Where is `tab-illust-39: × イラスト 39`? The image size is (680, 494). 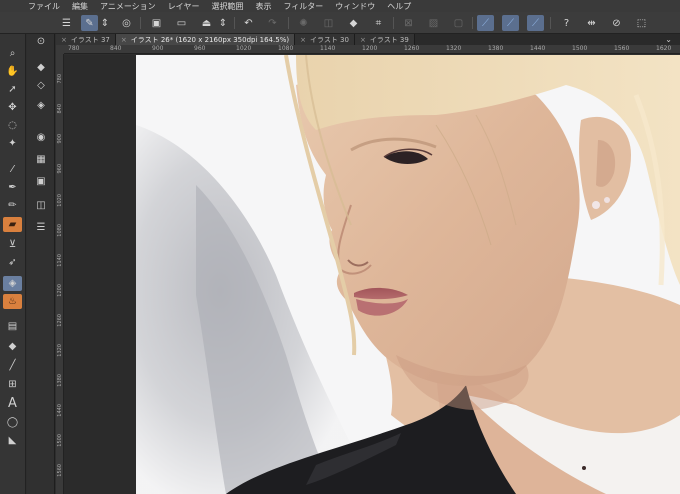
tab-illust-39: × イラスト 39 is located at coordinates (385, 39).